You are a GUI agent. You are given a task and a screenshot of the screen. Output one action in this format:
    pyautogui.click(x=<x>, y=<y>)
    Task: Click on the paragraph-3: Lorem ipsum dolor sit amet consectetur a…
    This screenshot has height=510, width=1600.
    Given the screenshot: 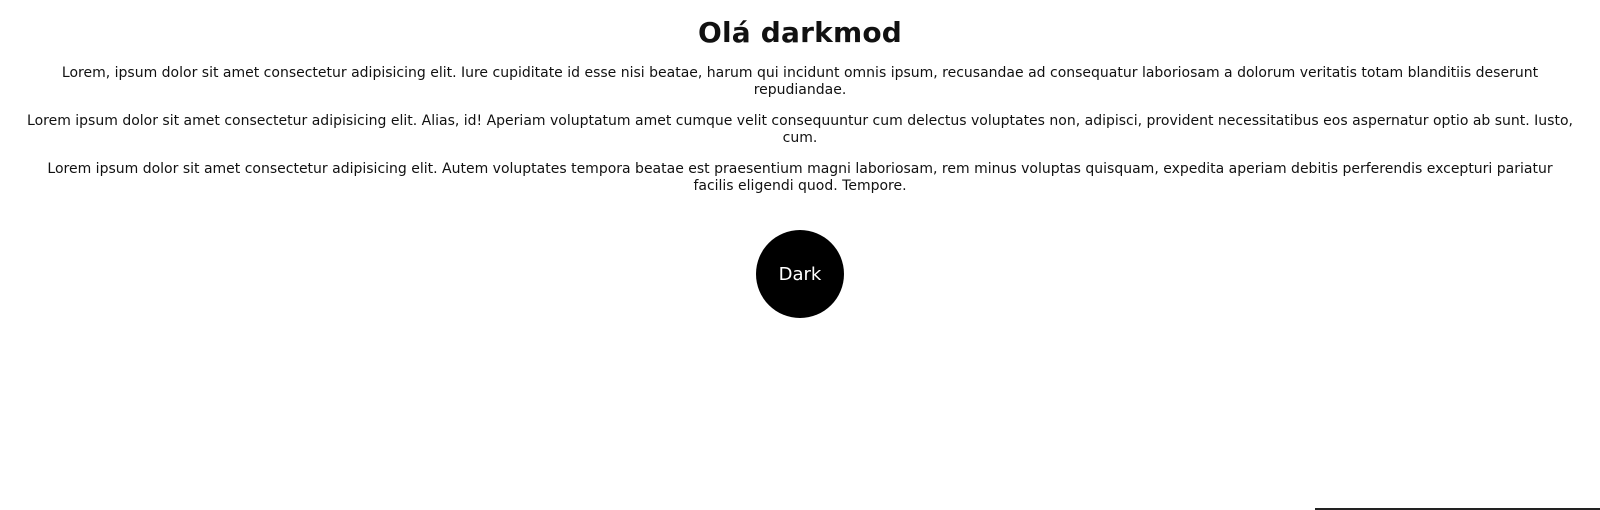 What is the action you would take?
    pyautogui.click(x=800, y=177)
    